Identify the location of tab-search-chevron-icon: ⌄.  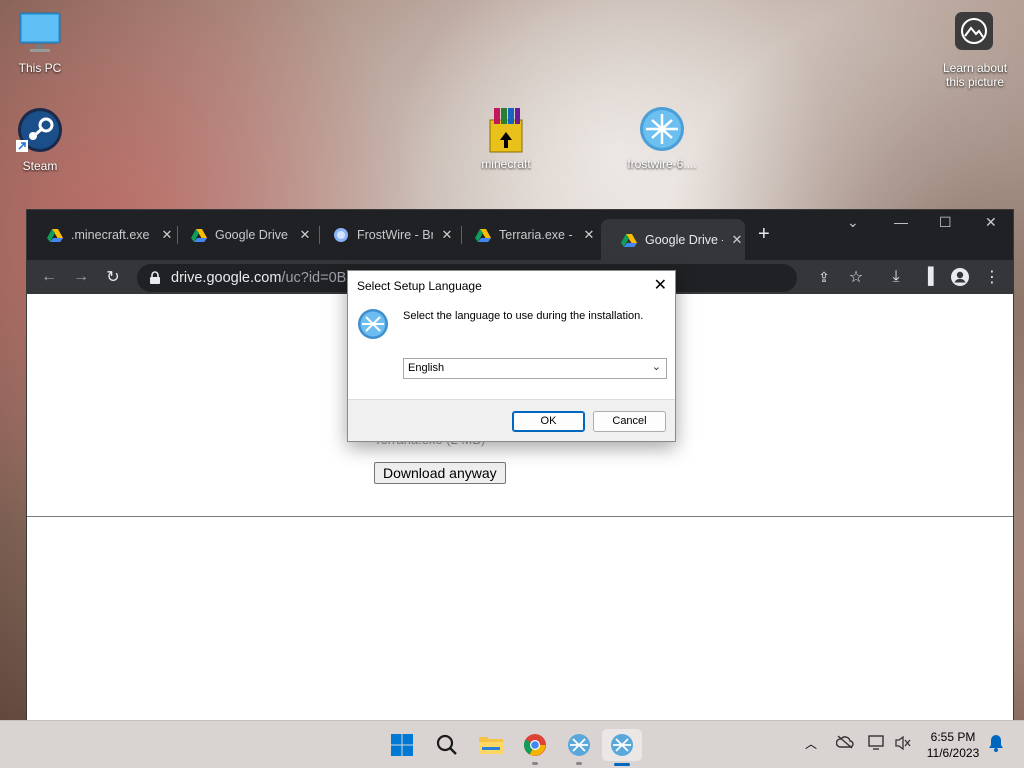
(853, 222).